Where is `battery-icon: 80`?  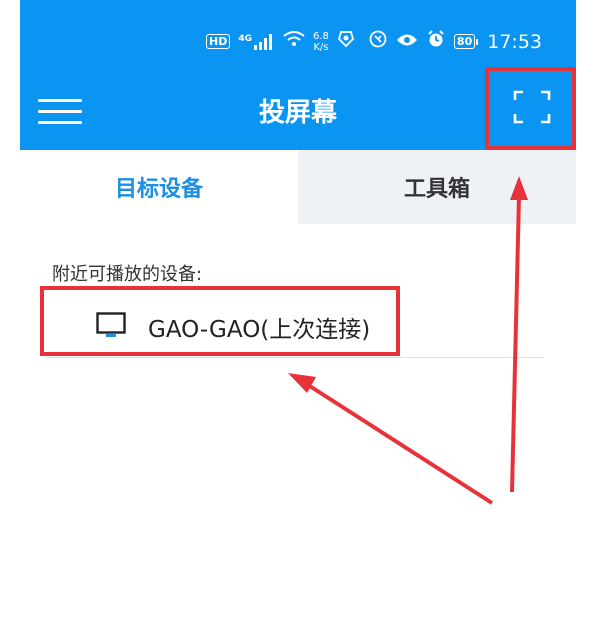 battery-icon: 80 is located at coordinates (466, 41).